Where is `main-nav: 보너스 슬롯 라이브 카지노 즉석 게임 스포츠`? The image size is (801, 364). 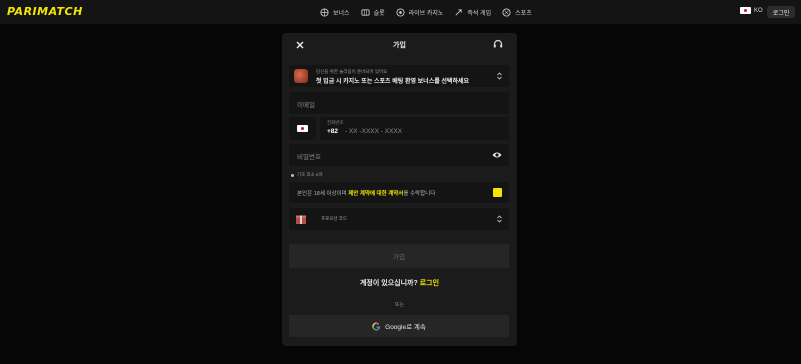
main-nav: 보너스 슬롯 라이브 카지노 즉석 게임 스포츠 is located at coordinates (426, 12).